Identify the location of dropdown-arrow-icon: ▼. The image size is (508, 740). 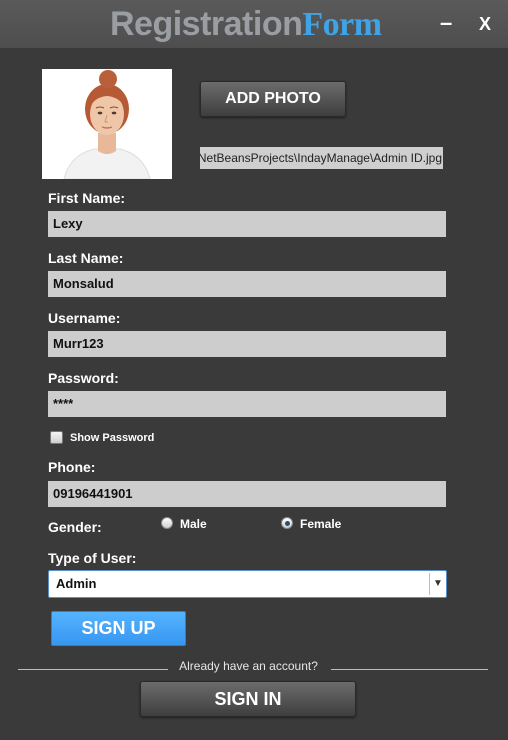
(437, 584).